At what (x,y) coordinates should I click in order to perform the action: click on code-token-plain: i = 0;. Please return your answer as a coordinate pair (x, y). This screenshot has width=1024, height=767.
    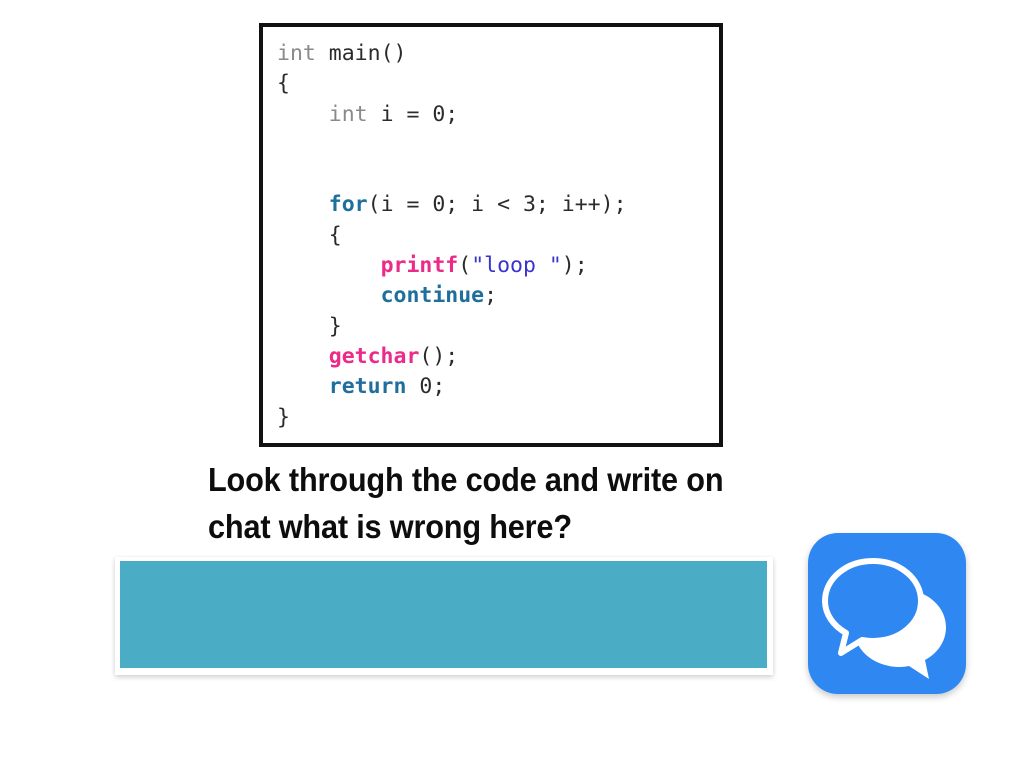
    Looking at the image, I should click on (413, 114).